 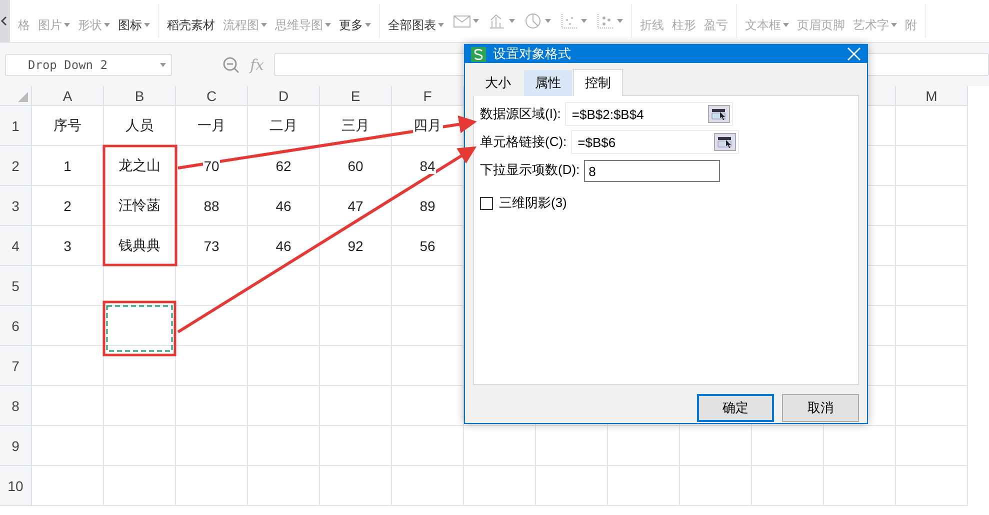 What do you see at coordinates (140, 165) in the screenshot?
I see `table-cell: 龙之山` at bounding box center [140, 165].